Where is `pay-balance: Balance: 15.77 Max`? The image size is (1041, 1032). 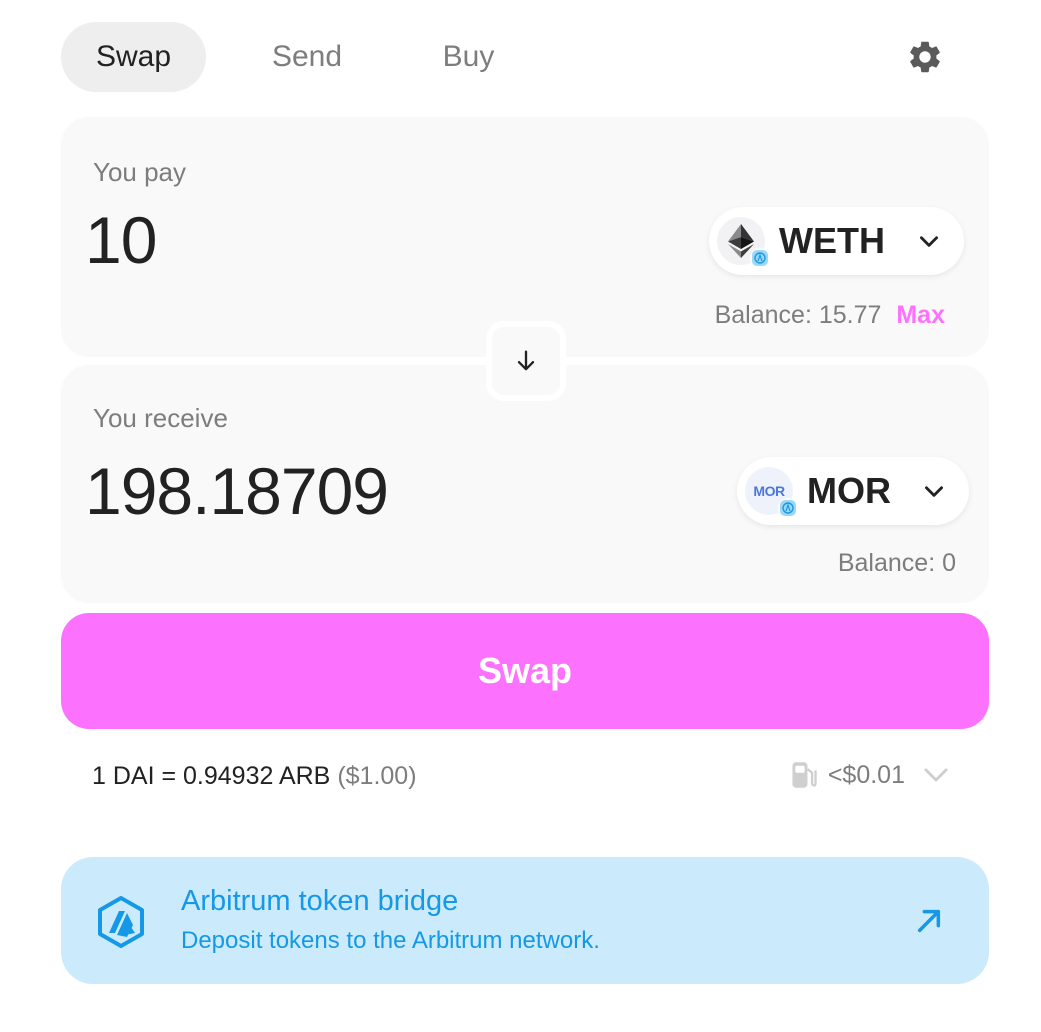
pay-balance: Balance: 15.77 Max is located at coordinates (830, 315).